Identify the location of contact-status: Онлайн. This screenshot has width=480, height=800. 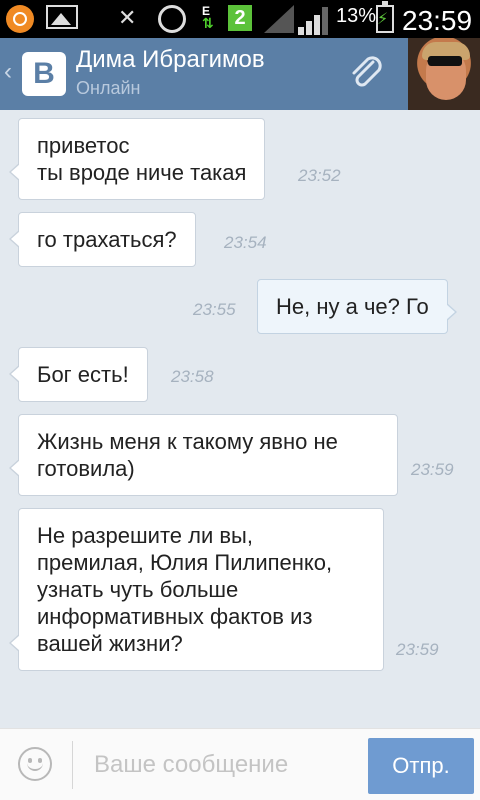
(108, 88).